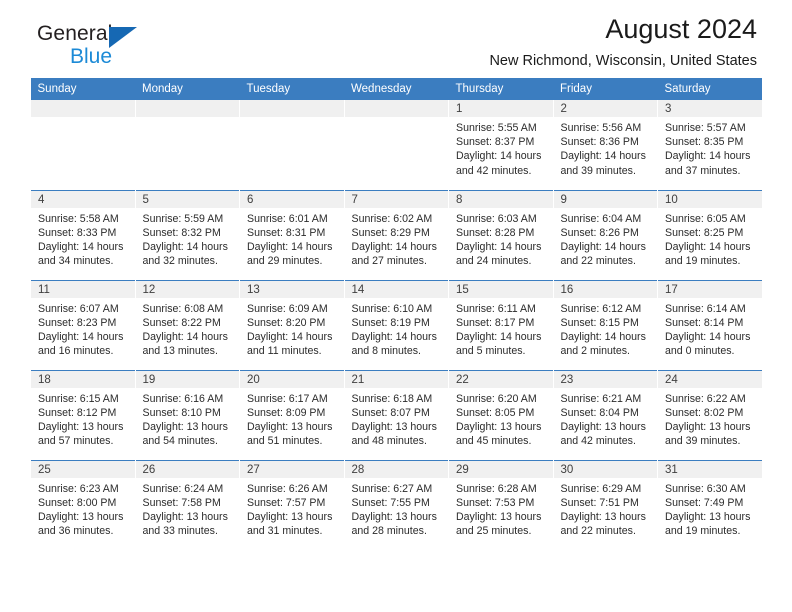  What do you see at coordinates (187, 379) in the screenshot?
I see `day-number: 19` at bounding box center [187, 379].